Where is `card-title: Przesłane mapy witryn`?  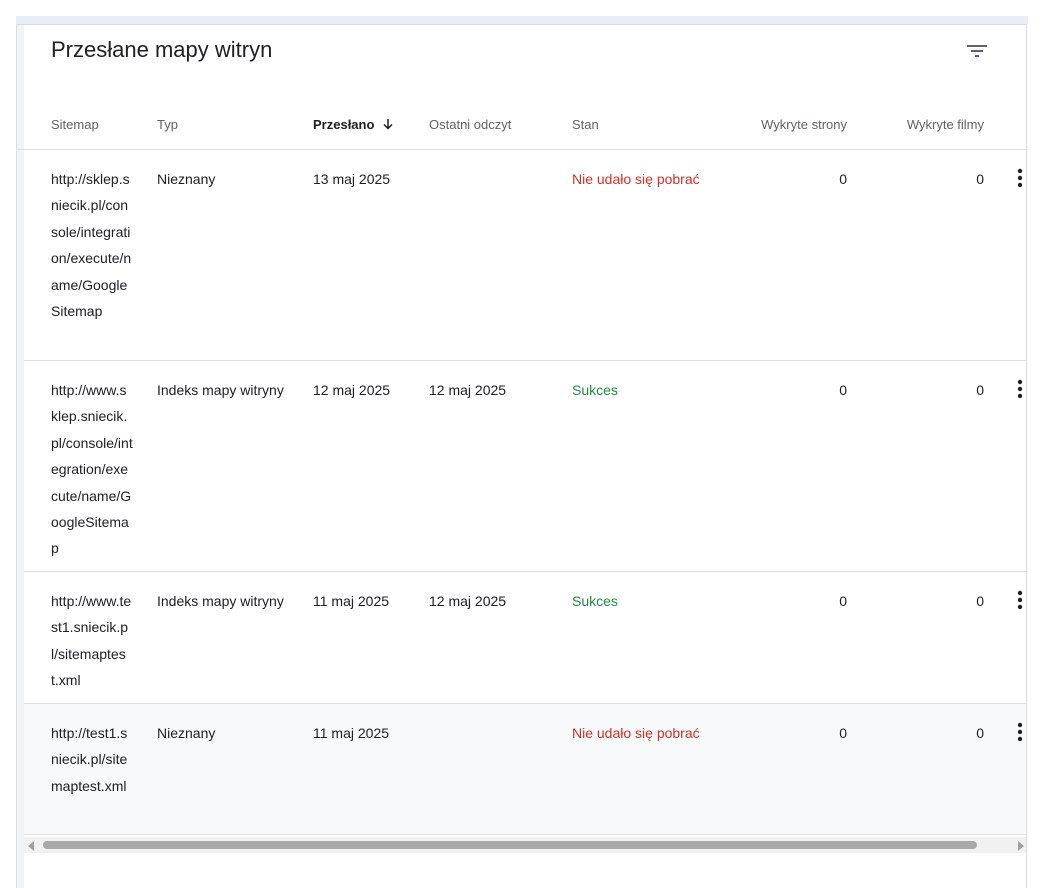 card-title: Przesłane mapy witryn is located at coordinates (162, 49).